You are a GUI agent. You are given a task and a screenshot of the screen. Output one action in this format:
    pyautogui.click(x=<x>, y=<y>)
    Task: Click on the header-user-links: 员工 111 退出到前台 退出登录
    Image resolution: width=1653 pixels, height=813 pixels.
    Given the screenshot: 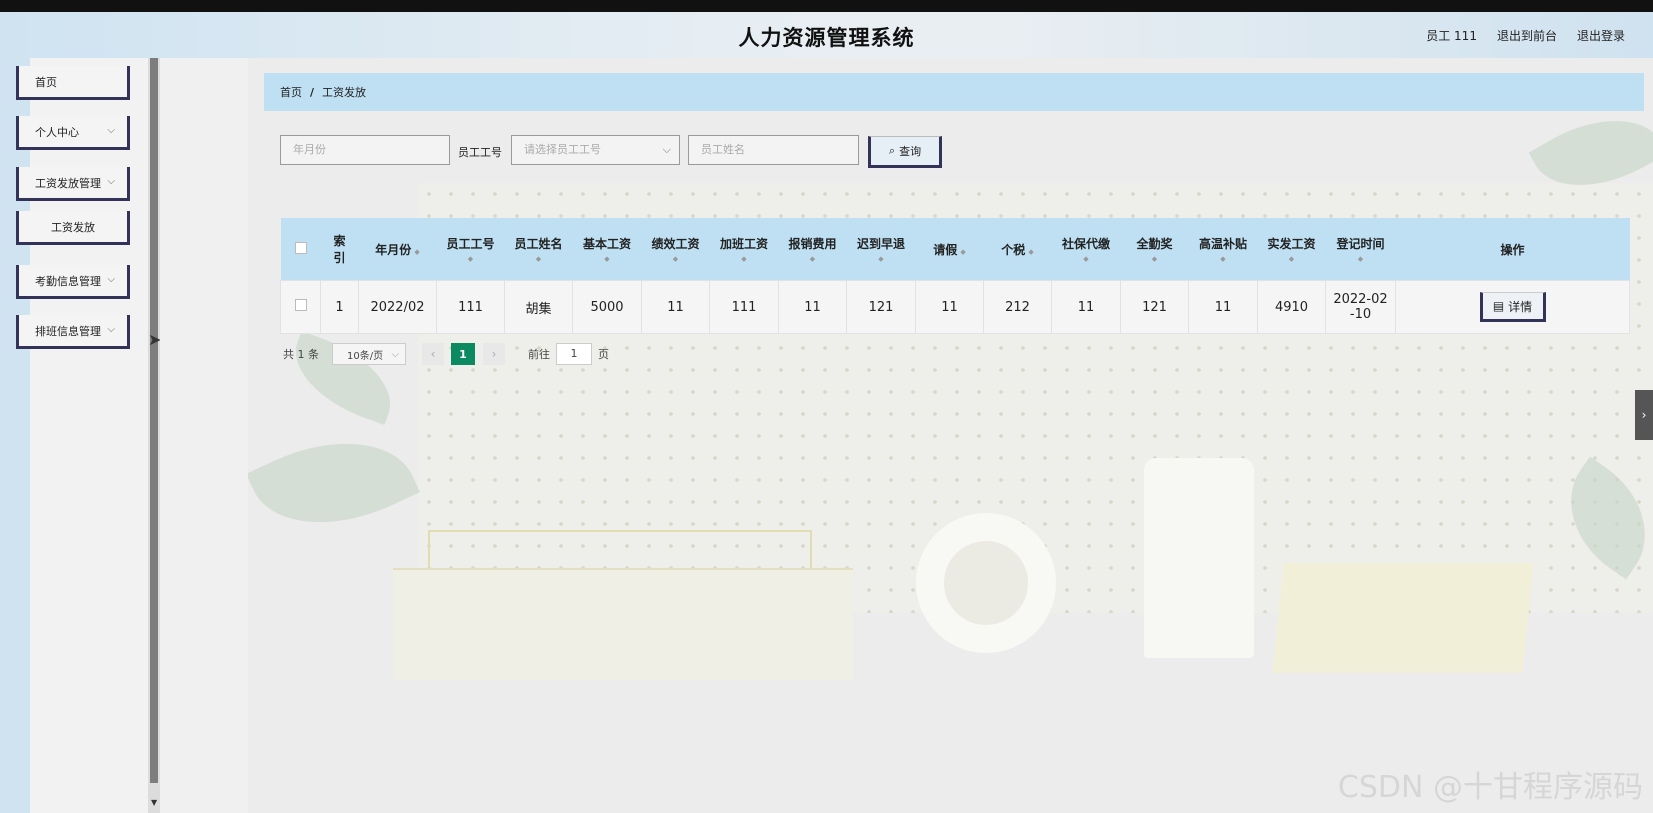 What is the action you would take?
    pyautogui.click(x=1525, y=35)
    